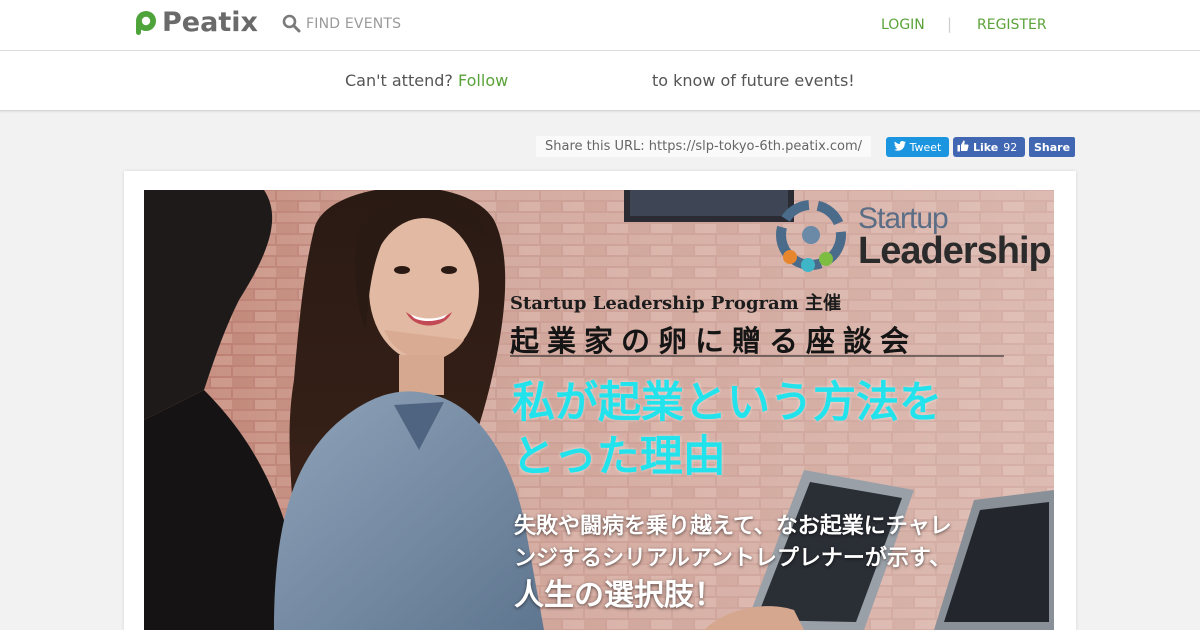 The width and height of the screenshot is (1200, 630). What do you see at coordinates (903, 25) in the screenshot?
I see `login-link: LOGIN` at bounding box center [903, 25].